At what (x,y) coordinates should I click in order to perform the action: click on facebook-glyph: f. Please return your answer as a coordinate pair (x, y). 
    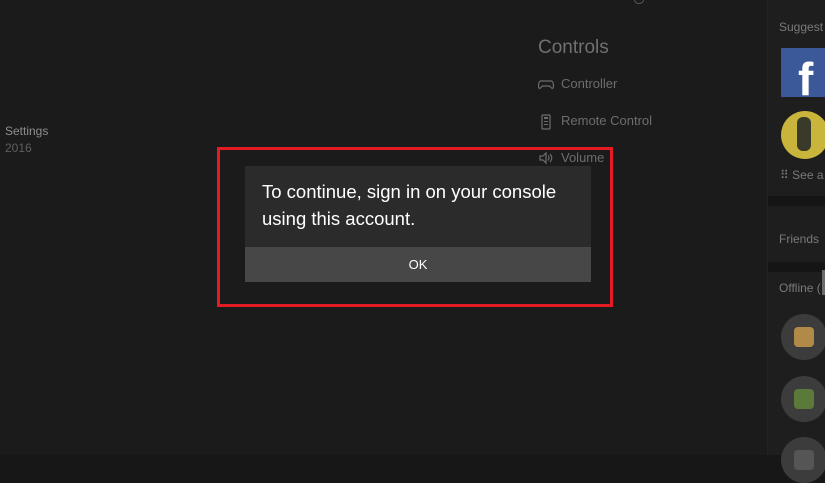
    Looking at the image, I should click on (806, 75).